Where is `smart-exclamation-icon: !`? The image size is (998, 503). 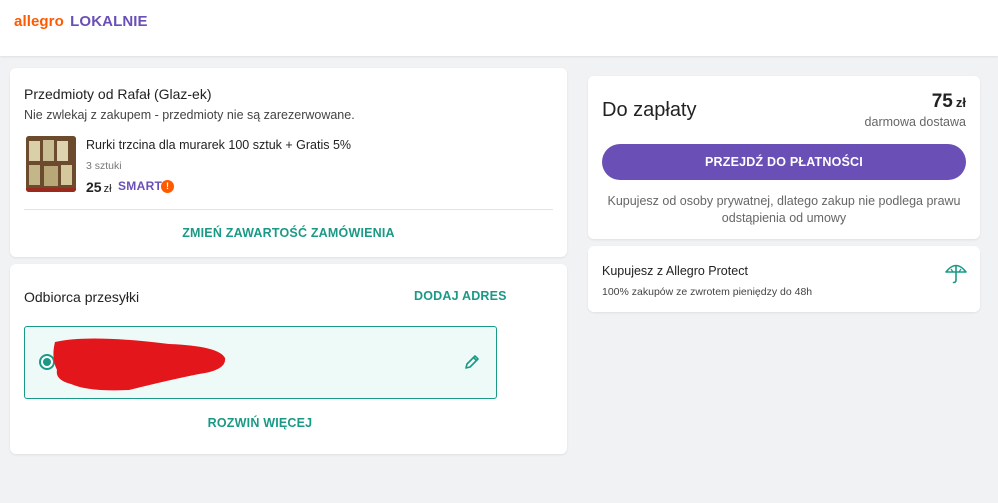 smart-exclamation-icon: ! is located at coordinates (167, 186).